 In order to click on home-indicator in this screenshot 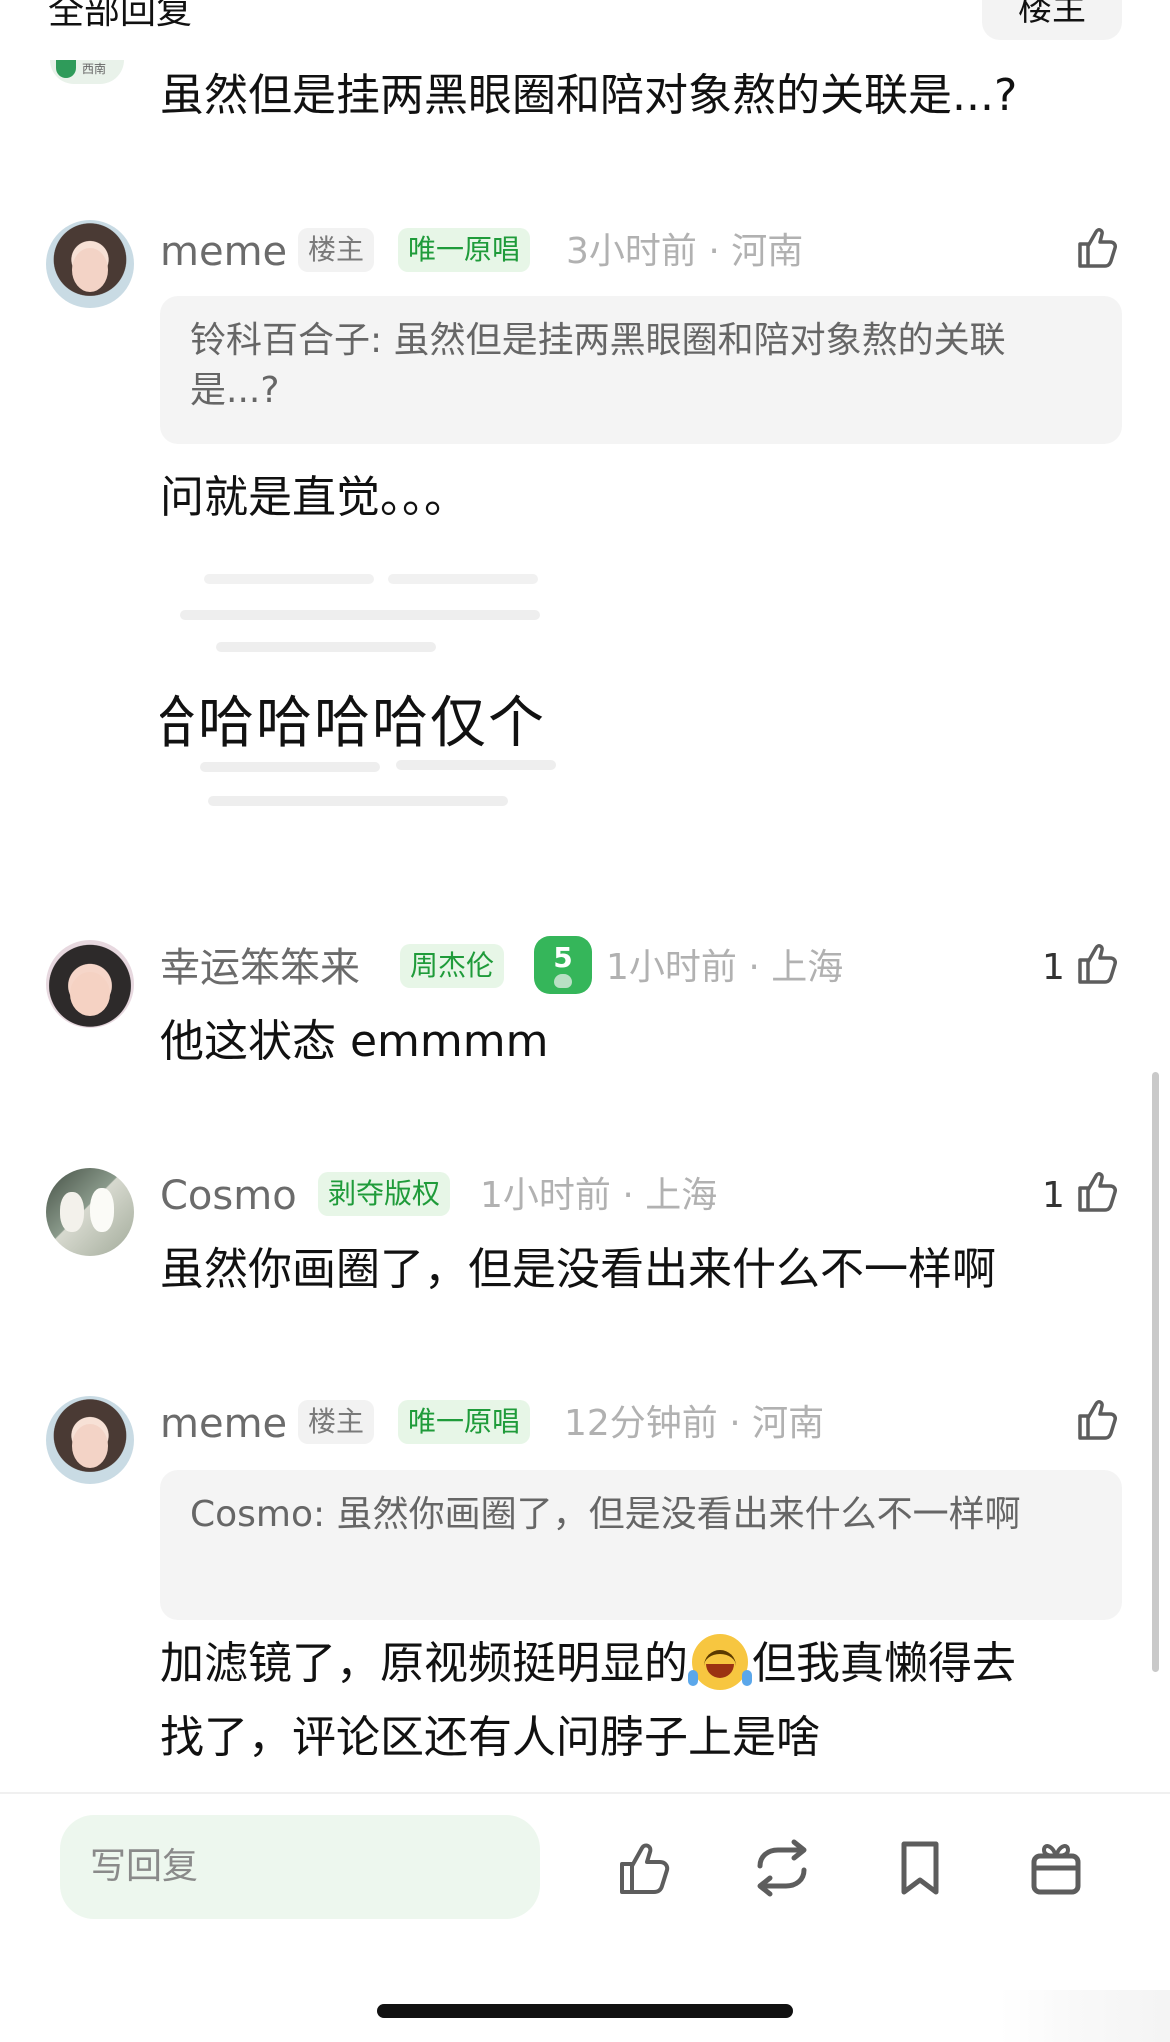, I will do `click(585, 2011)`.